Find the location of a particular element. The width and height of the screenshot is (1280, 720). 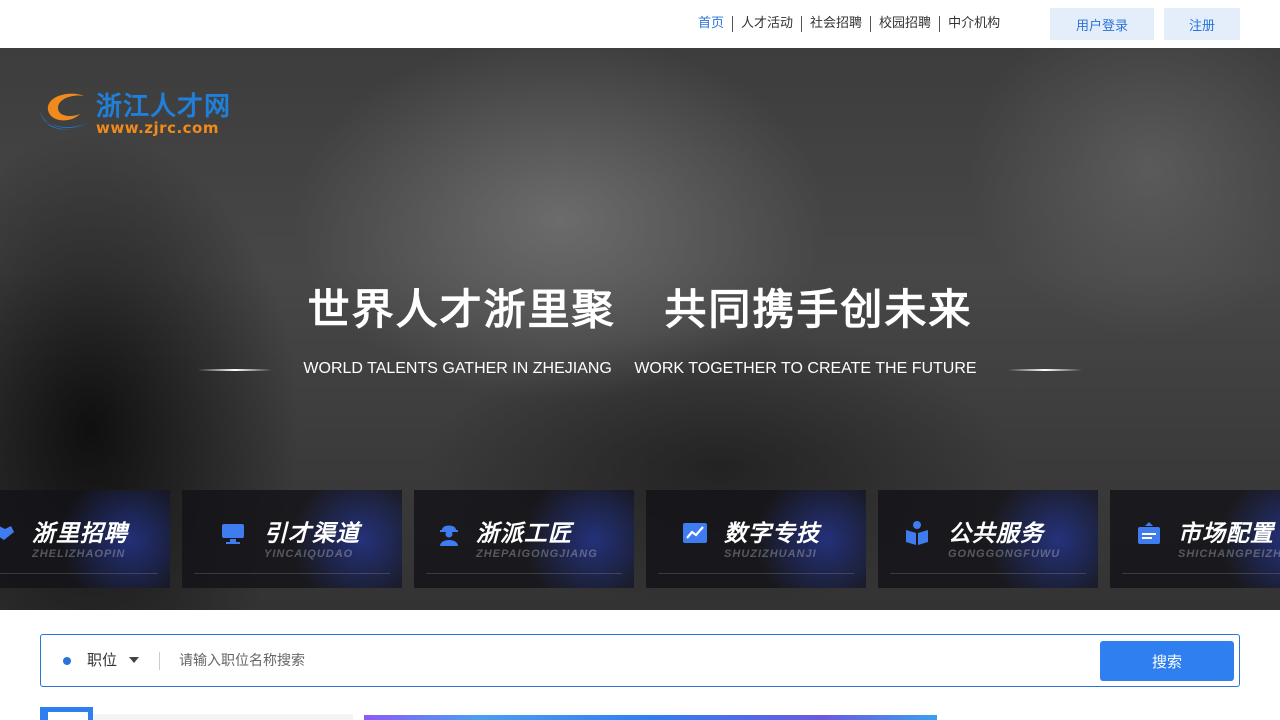

card-title: 公共服务 is located at coordinates (996, 534).